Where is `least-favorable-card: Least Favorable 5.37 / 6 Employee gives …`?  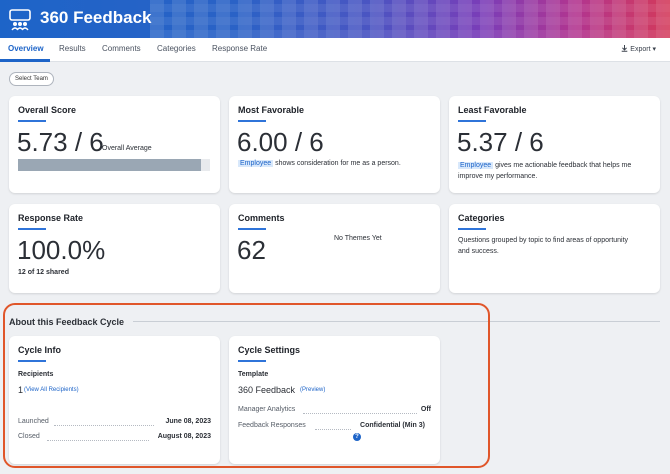 least-favorable-card: Least Favorable 5.37 / 6 Employee gives … is located at coordinates (554, 144).